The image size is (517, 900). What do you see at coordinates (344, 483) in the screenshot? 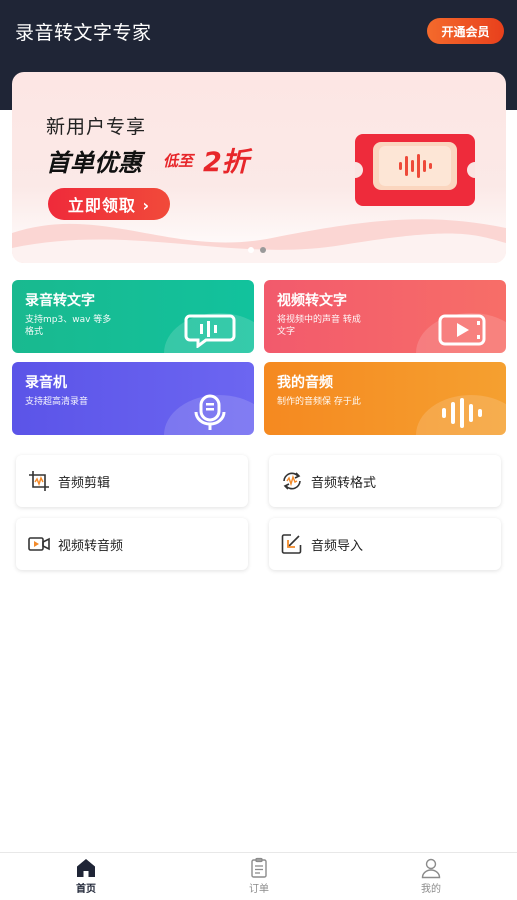
I see `tool-label: 音频转格式` at bounding box center [344, 483].